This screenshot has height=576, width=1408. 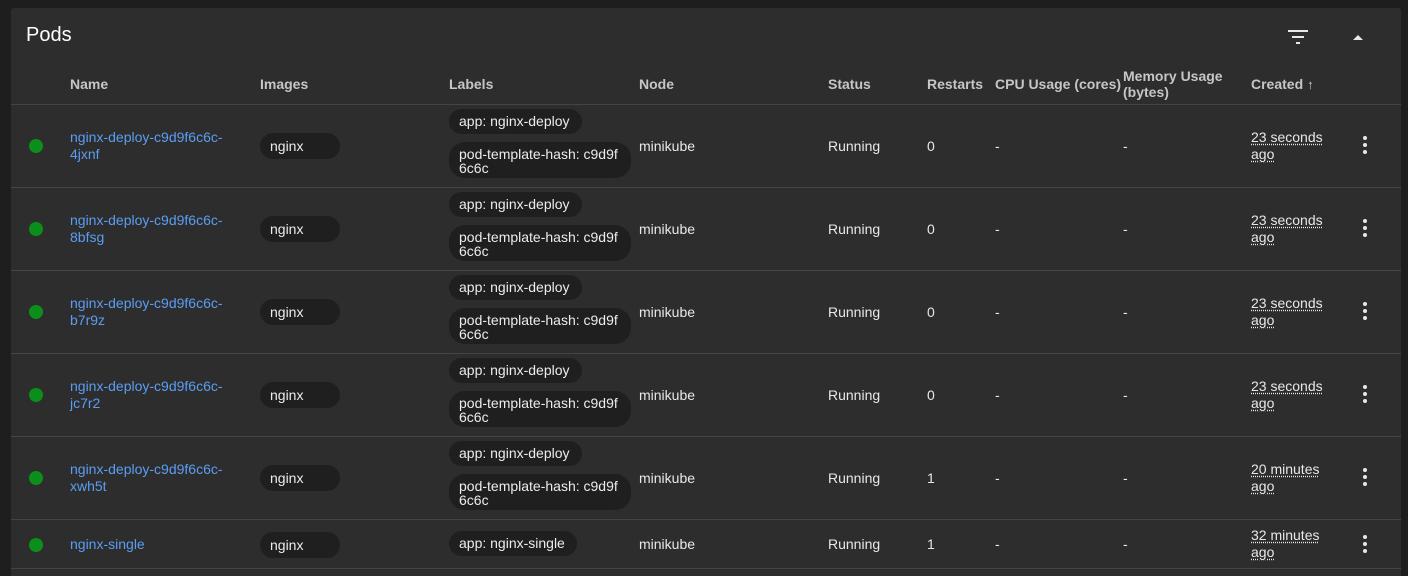 What do you see at coordinates (1173, 76) in the screenshot?
I see `column-memory-line1: Memory Usage` at bounding box center [1173, 76].